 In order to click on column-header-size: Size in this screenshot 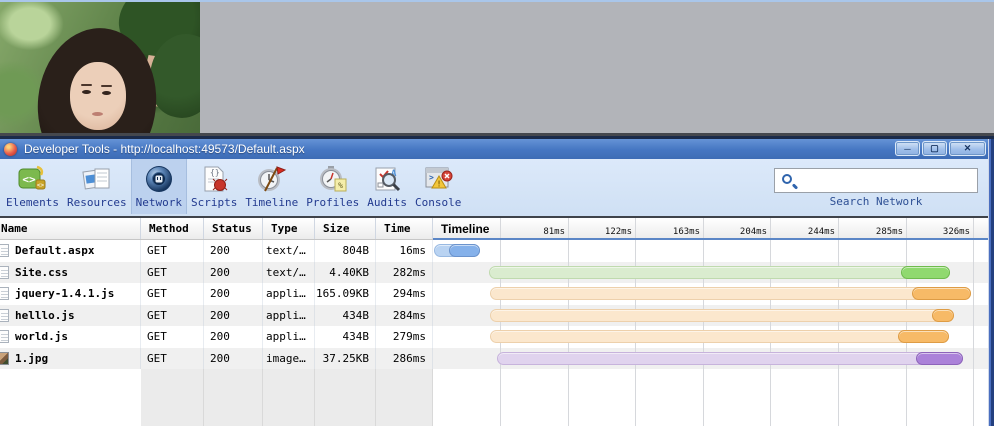, I will do `click(345, 228)`.